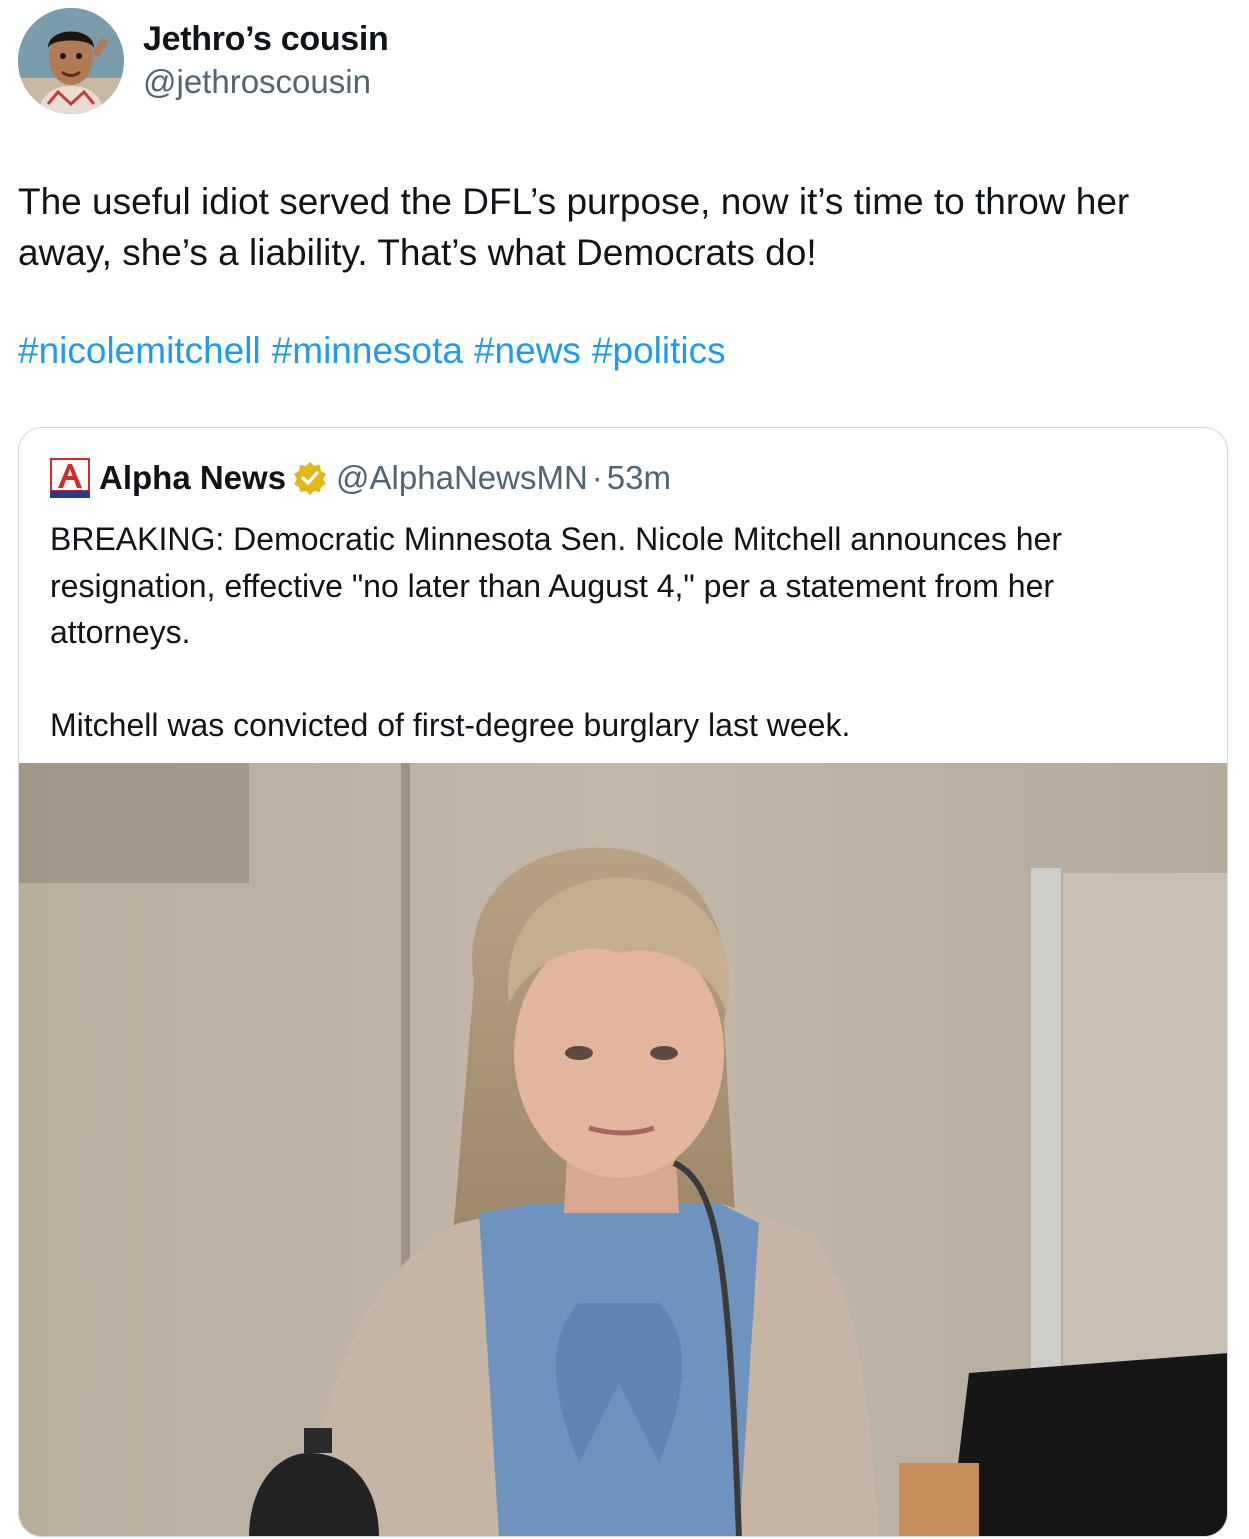 This screenshot has height=1539, width=1249. Describe the element at coordinates (639, 478) in the screenshot. I see `quoted-tweet-time: 53m` at that location.